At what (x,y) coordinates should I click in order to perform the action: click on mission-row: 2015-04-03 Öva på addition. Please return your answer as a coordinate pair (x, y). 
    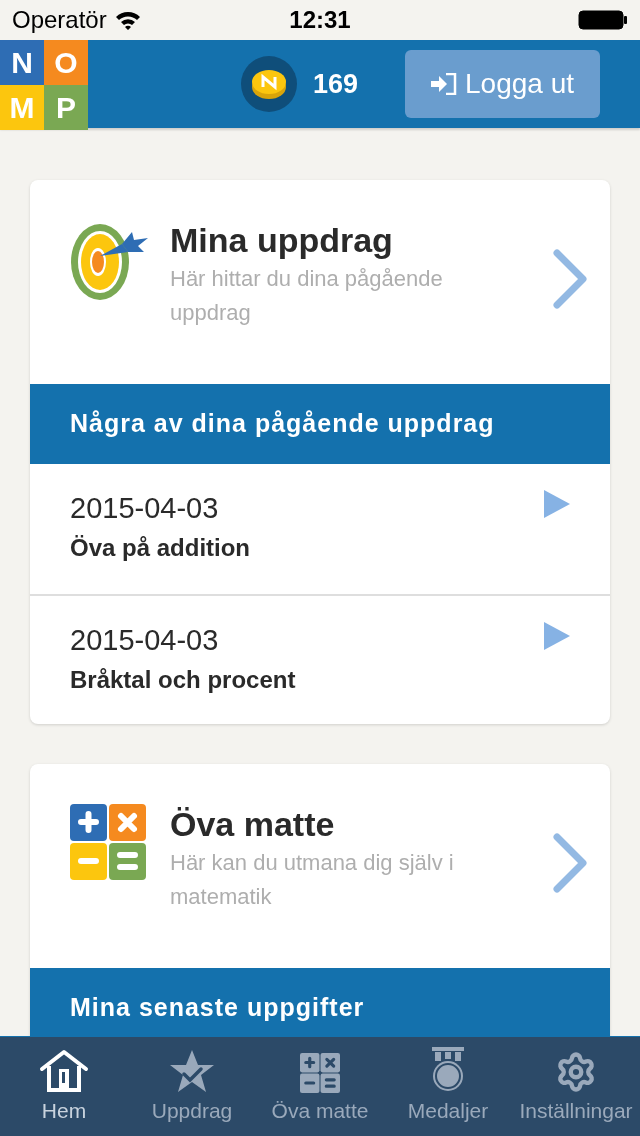
    Looking at the image, I should click on (320, 529).